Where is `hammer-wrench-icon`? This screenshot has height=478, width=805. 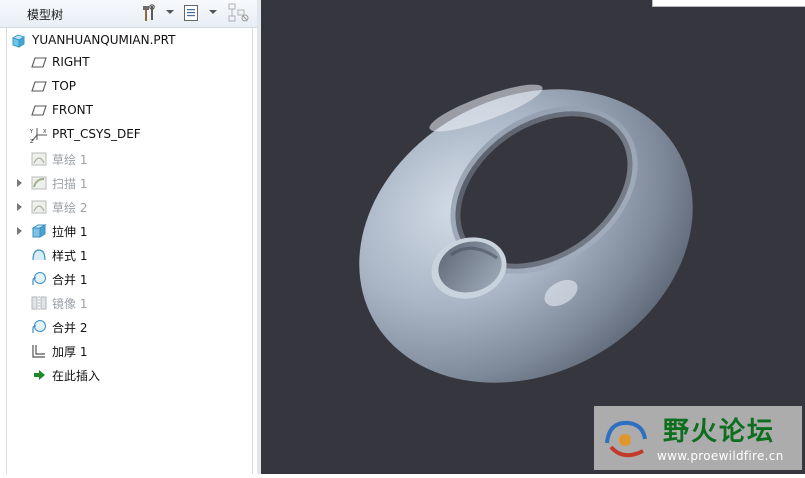 hammer-wrench-icon is located at coordinates (149, 13).